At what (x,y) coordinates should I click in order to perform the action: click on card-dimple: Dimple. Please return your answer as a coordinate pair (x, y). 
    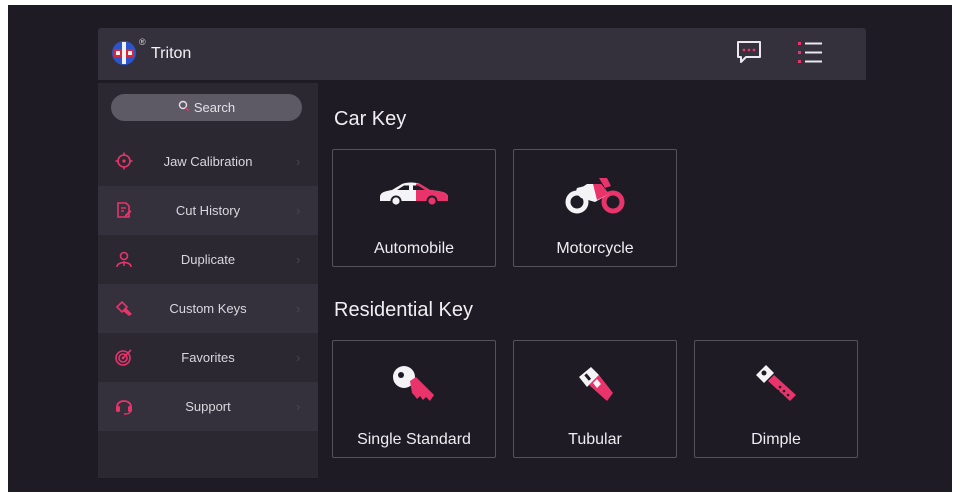
    Looking at the image, I should click on (776, 399).